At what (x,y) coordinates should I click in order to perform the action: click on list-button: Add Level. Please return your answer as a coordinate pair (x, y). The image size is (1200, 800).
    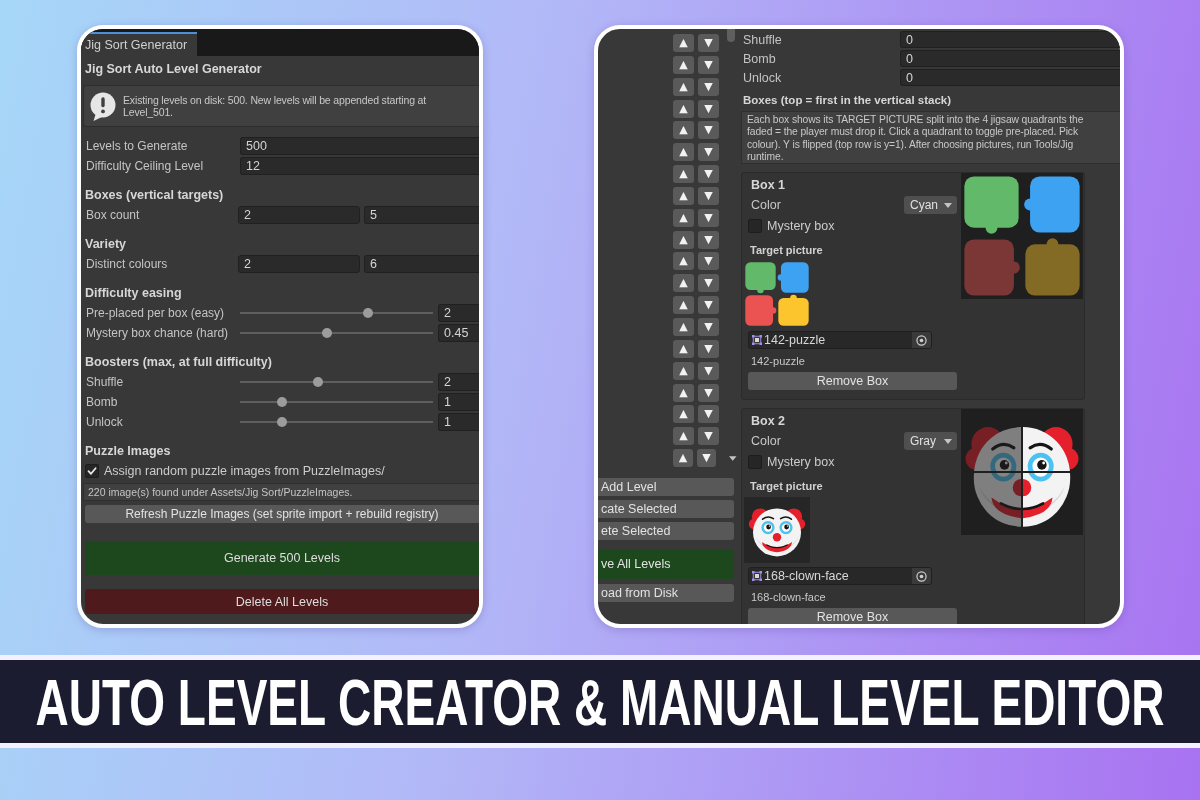
    Looking at the image, I should click on (666, 487).